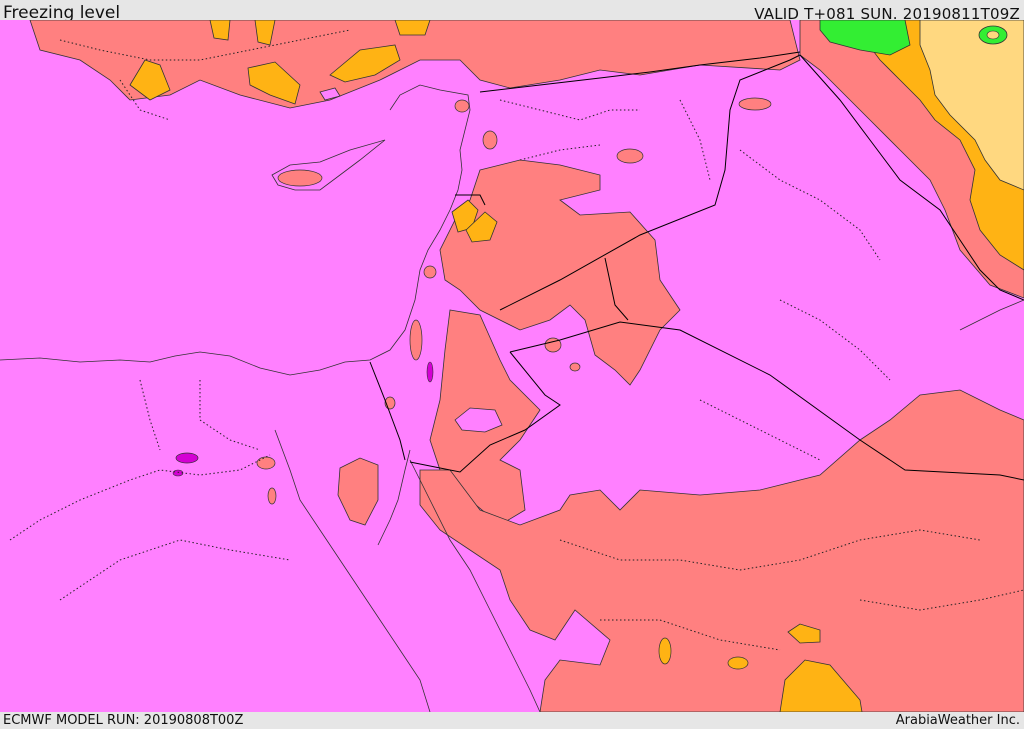 This screenshot has height=729, width=1024. What do you see at coordinates (300, 178) in the screenshot?
I see `field-salmon-cyprus` at bounding box center [300, 178].